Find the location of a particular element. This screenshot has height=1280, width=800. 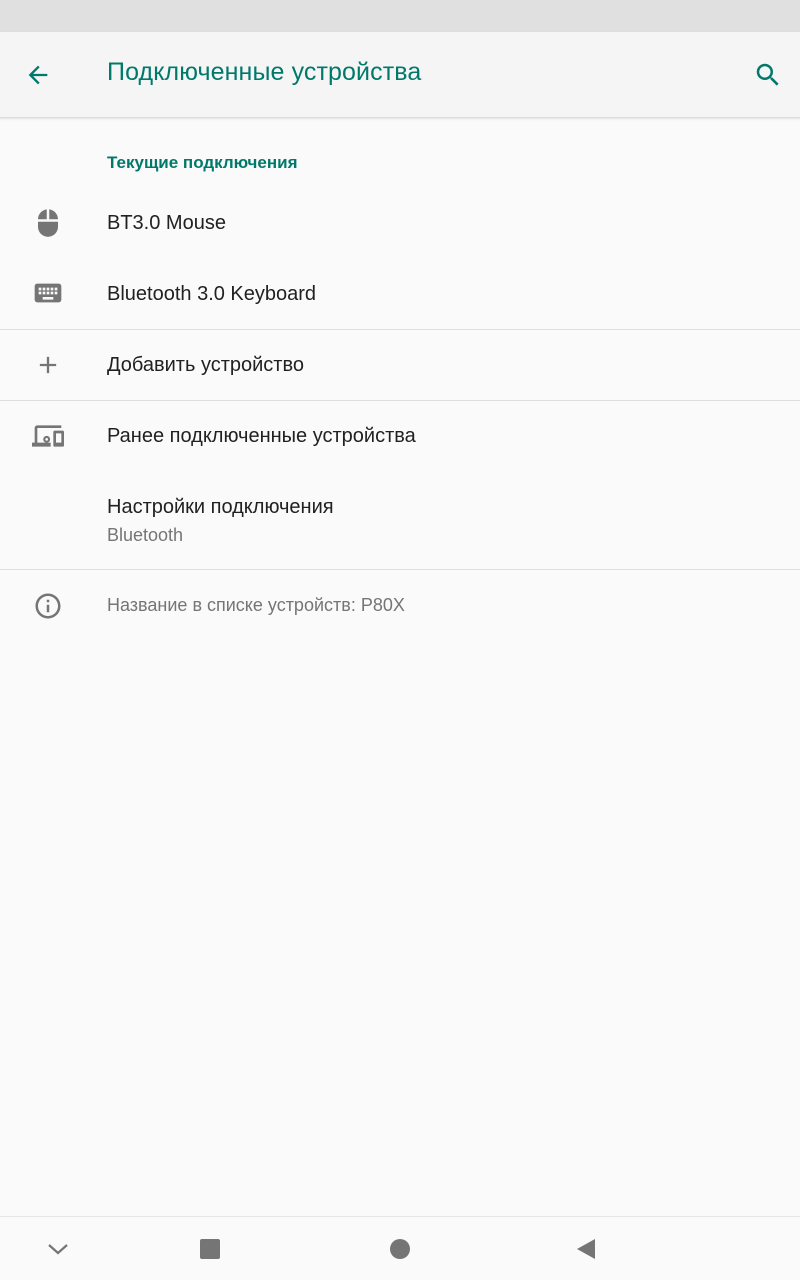

chevron-down-icon is located at coordinates (58, 1249).